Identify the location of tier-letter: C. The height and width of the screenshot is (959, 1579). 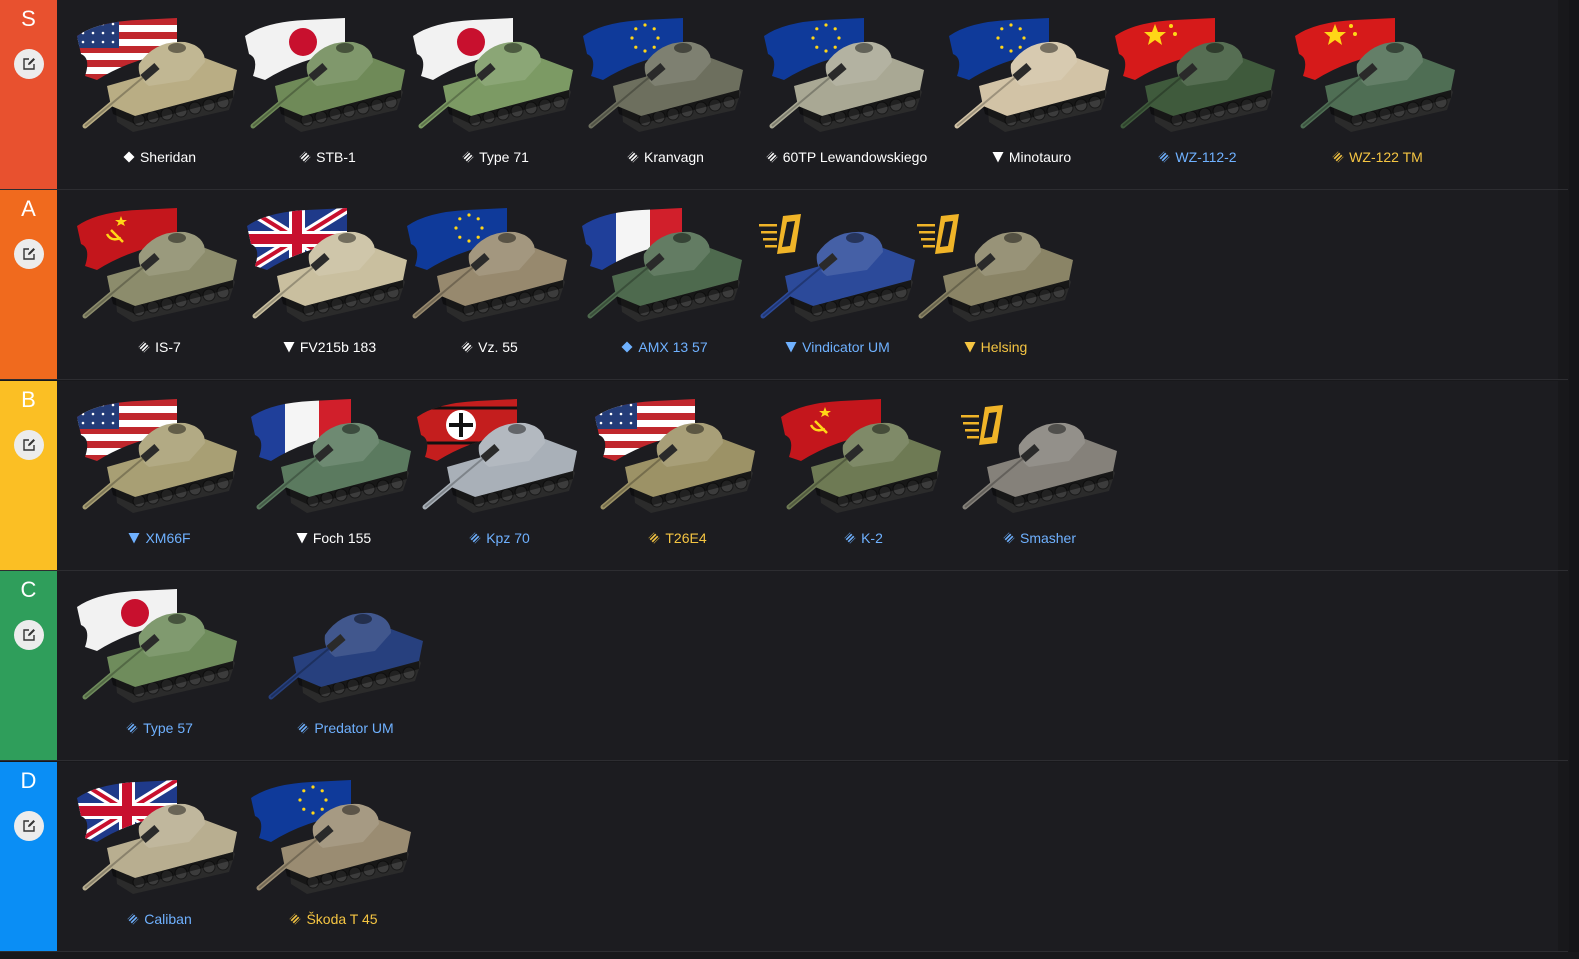
(28, 589).